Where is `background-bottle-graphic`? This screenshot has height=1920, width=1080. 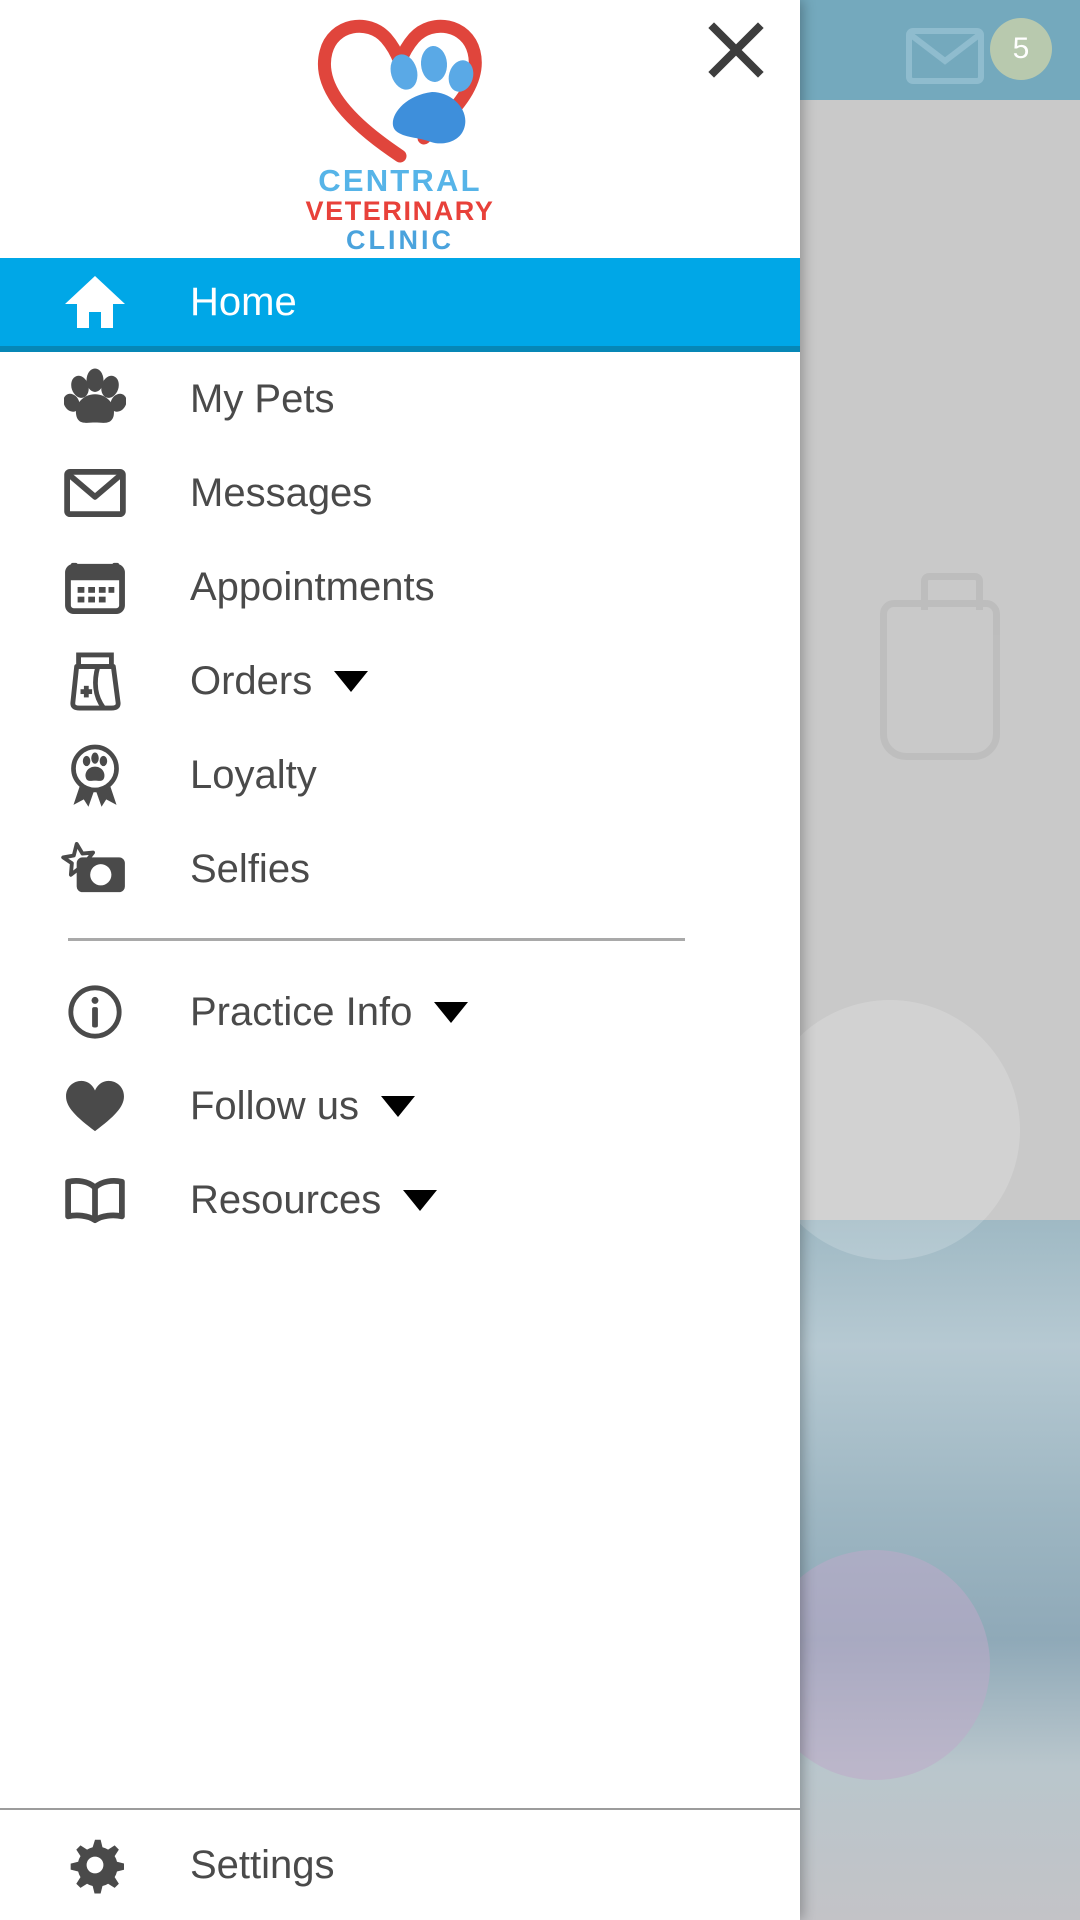
background-bottle-graphic is located at coordinates (940, 666).